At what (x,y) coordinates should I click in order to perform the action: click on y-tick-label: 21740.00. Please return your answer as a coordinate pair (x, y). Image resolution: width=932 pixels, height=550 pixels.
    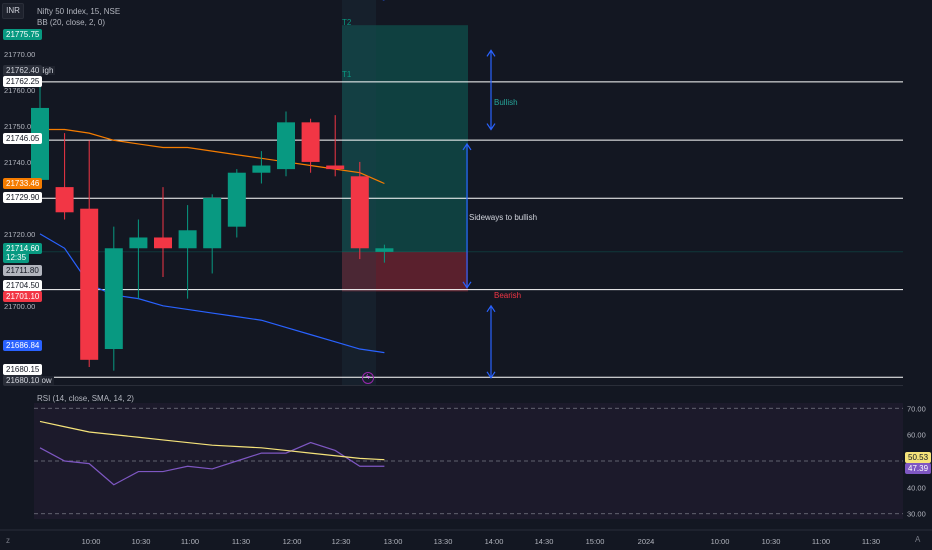
    Looking at the image, I should click on (19, 162).